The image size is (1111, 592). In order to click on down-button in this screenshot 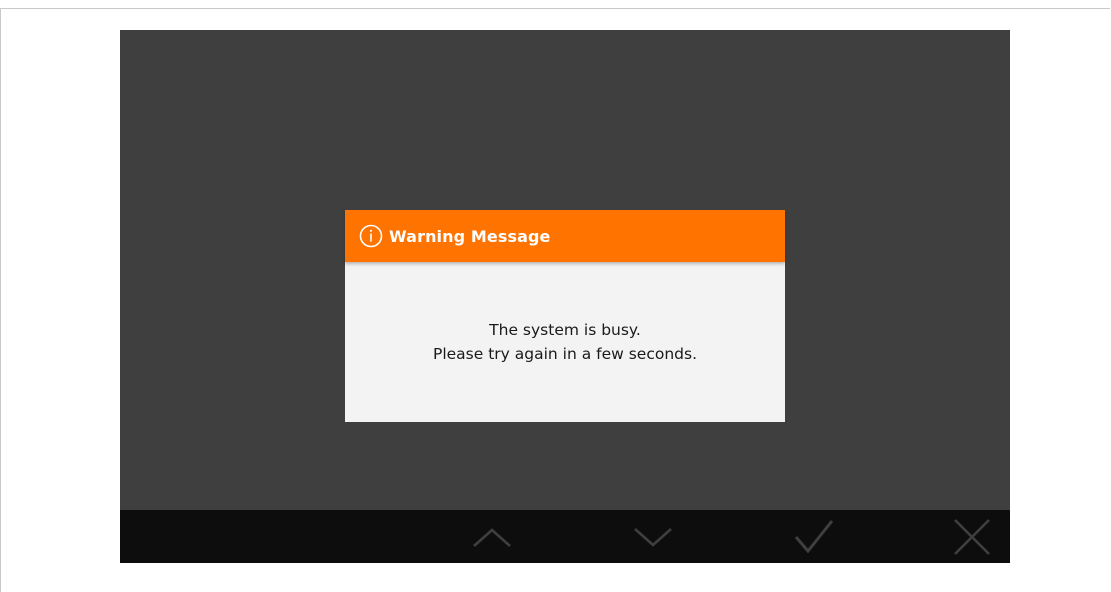, I will do `click(653, 536)`.